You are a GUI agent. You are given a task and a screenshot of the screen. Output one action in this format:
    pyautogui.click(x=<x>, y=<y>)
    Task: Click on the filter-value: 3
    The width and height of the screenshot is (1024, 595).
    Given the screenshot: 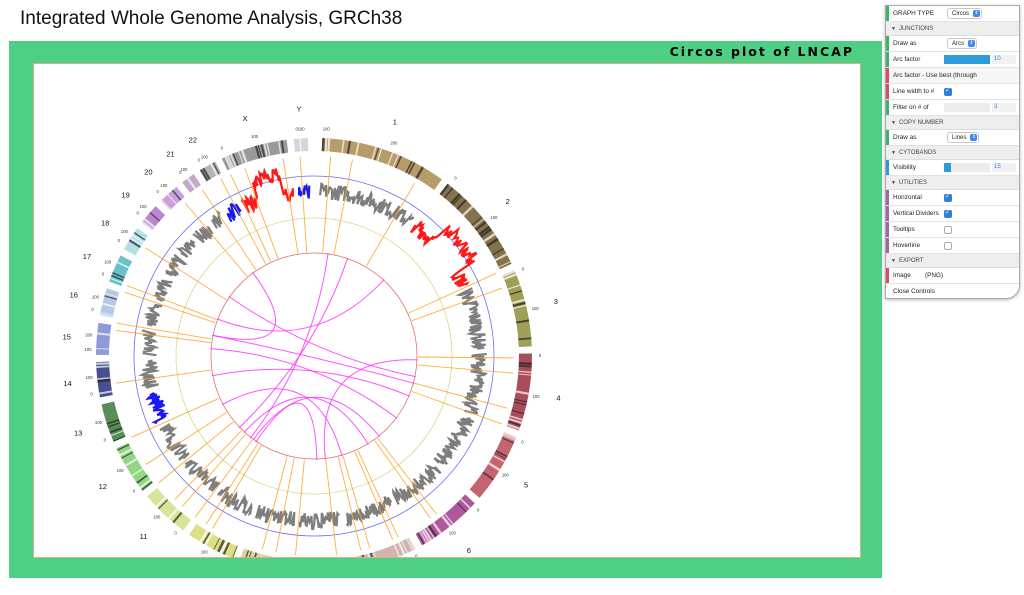 What is the action you would take?
    pyautogui.click(x=1004, y=107)
    